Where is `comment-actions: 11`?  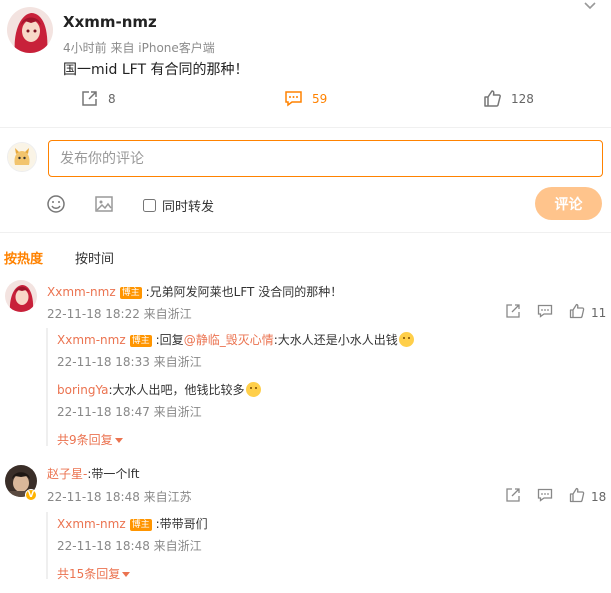
comment-actions: 11 is located at coordinates (555, 312).